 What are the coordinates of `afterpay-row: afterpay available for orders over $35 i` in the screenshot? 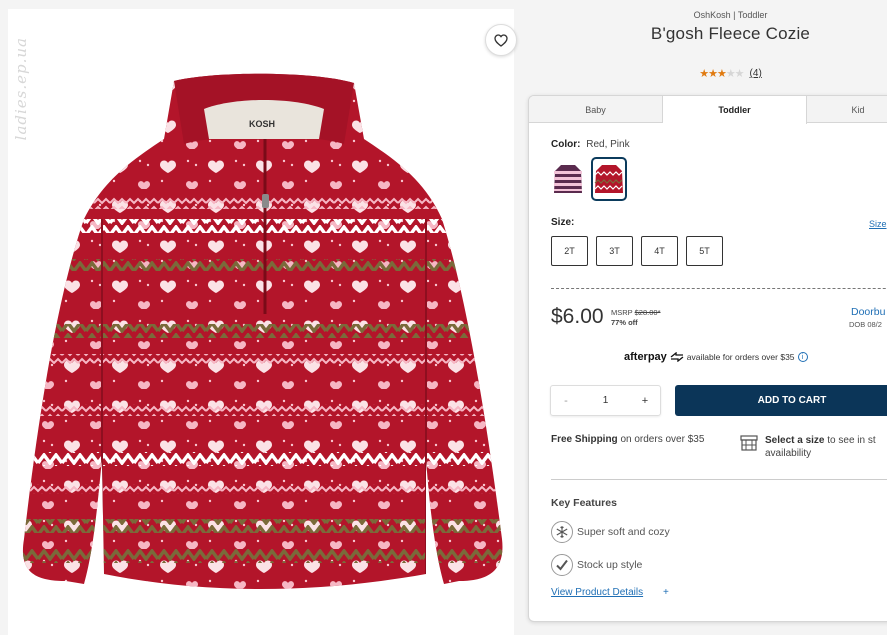 It's located at (716, 357).